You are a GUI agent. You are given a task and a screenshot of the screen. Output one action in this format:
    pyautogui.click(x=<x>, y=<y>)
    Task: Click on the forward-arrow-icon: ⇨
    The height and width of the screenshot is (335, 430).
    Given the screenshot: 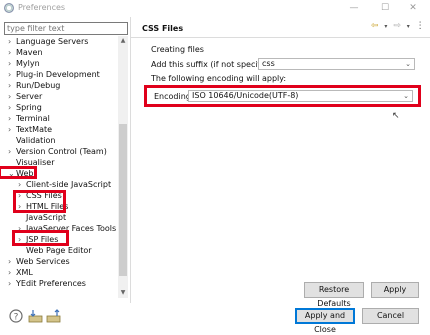 What is the action you would take?
    pyautogui.click(x=397, y=26)
    